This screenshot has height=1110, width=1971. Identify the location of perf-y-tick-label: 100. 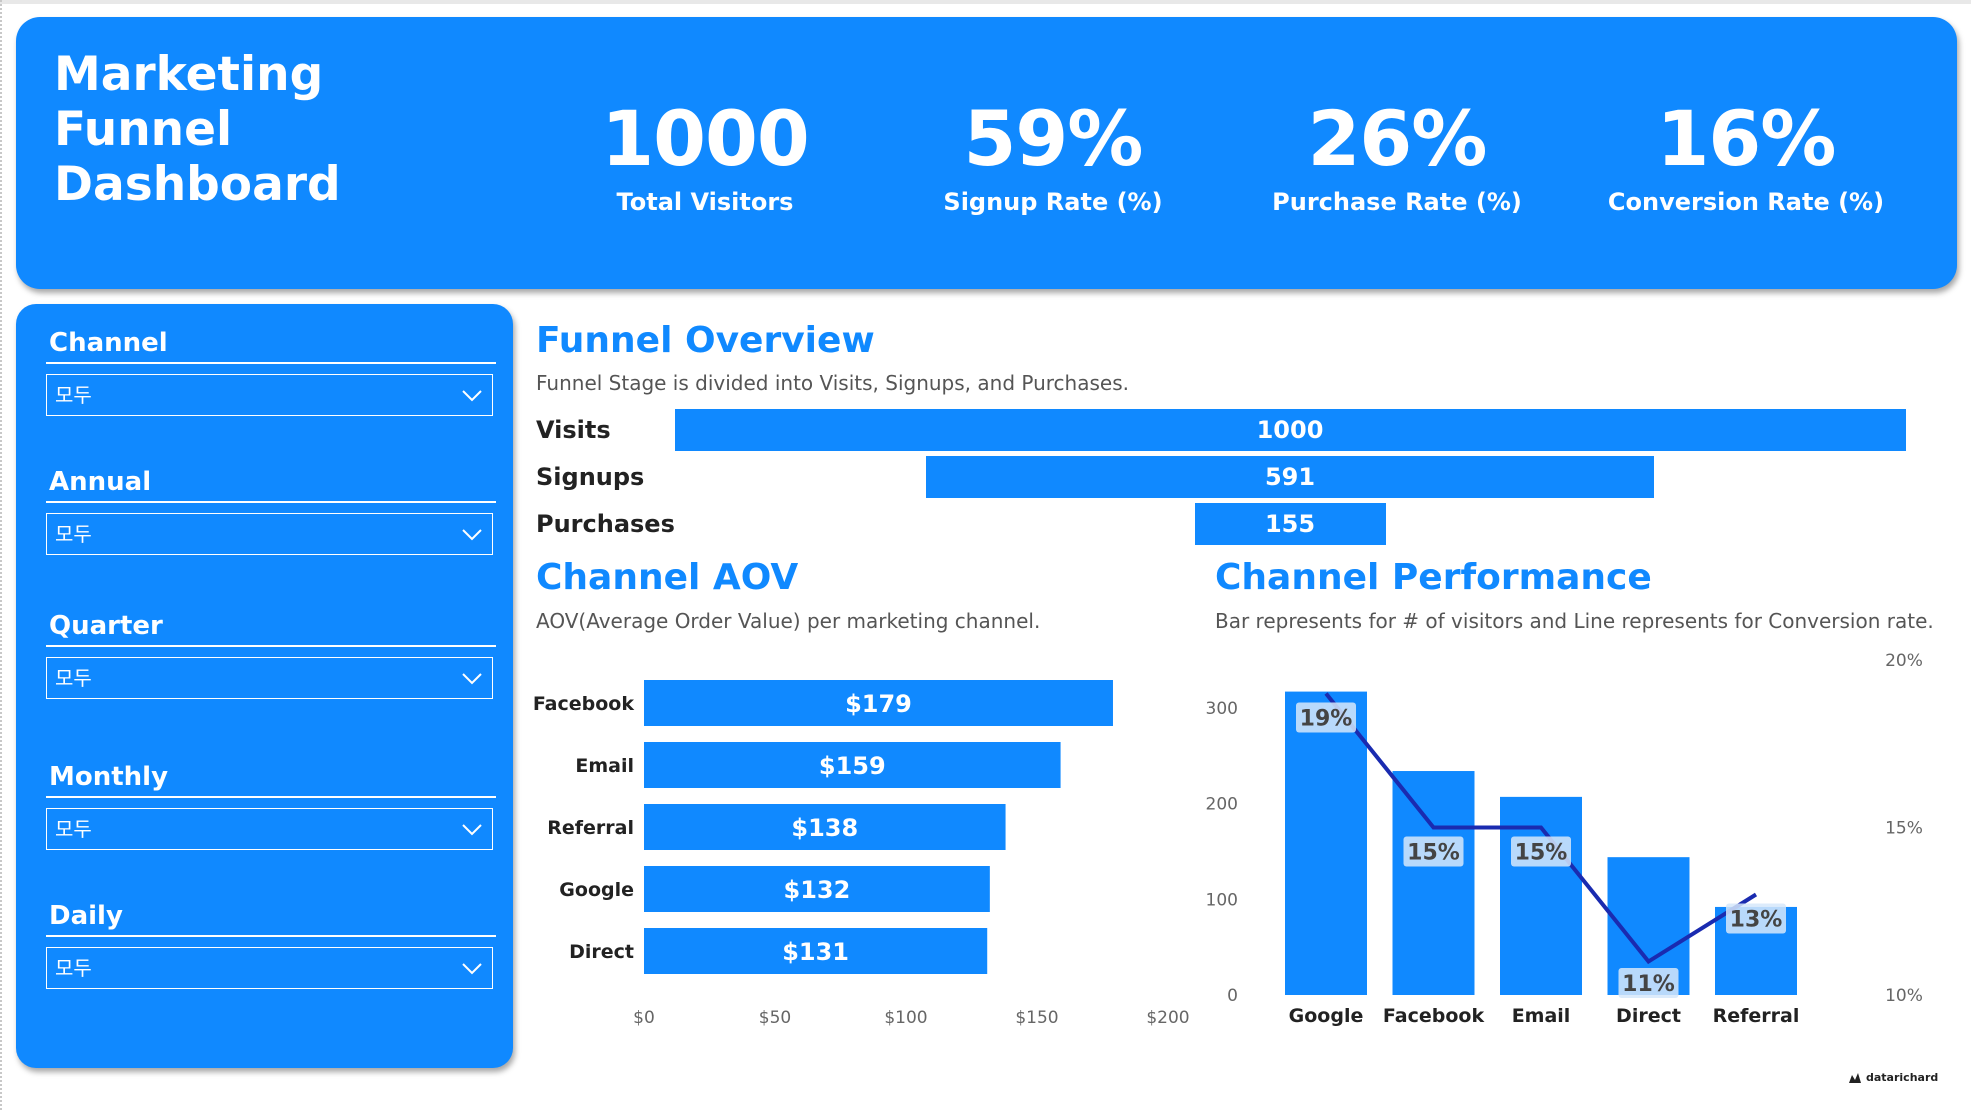
(1222, 900).